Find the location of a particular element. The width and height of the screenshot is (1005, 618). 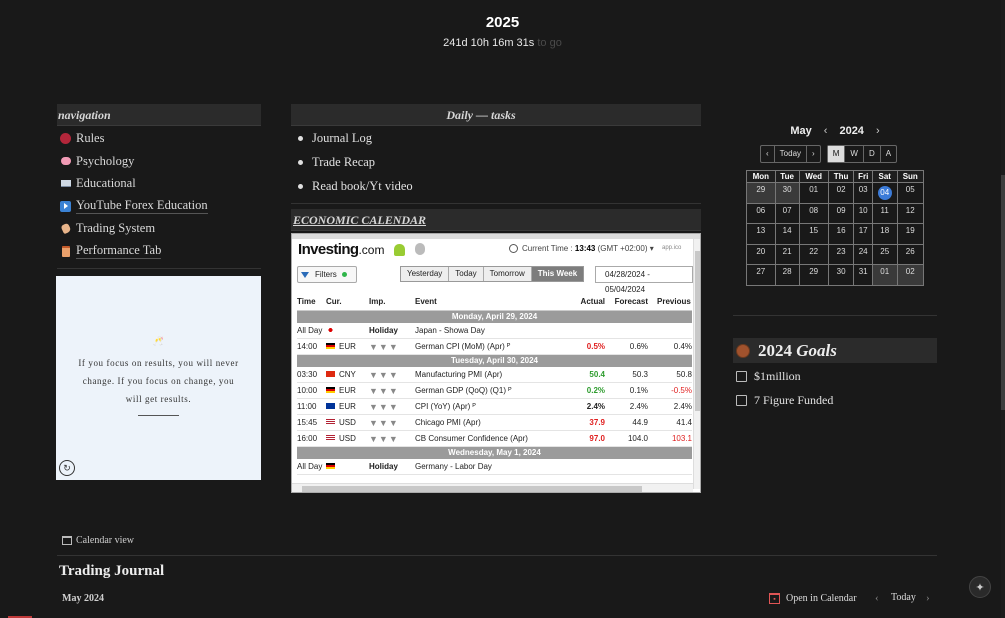

calendar-day: 13 is located at coordinates (761, 234).